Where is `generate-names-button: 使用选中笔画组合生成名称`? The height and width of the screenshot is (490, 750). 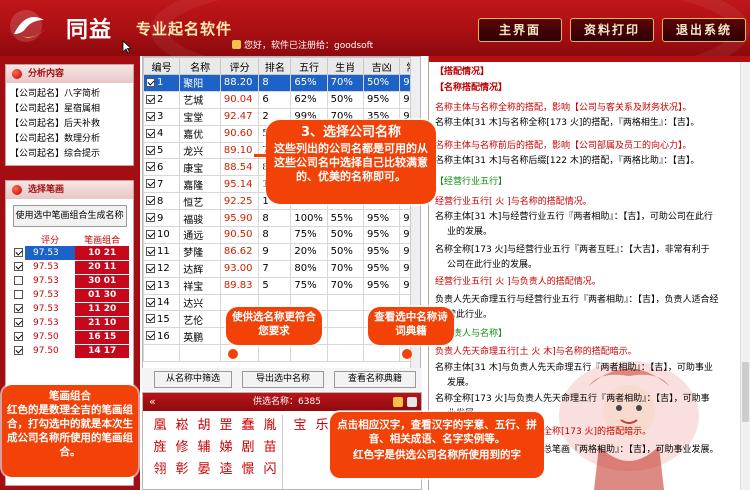 generate-names-button: 使用选中笔画组合生成名称 is located at coordinates (69, 216).